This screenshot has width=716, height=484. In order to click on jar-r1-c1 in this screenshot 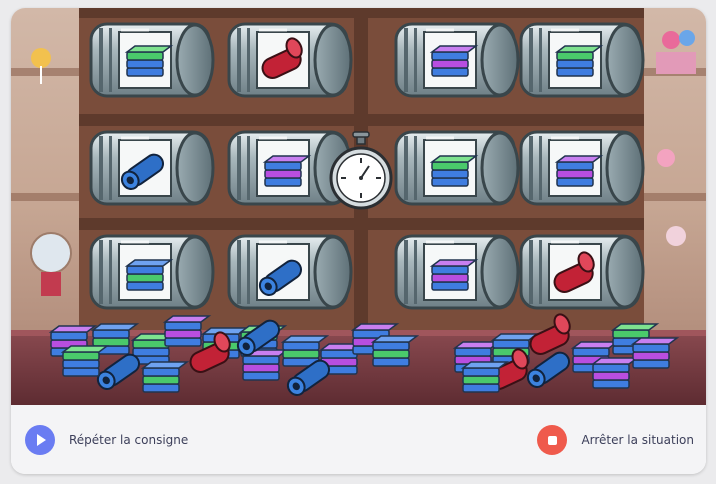, I will do `click(152, 60)`.